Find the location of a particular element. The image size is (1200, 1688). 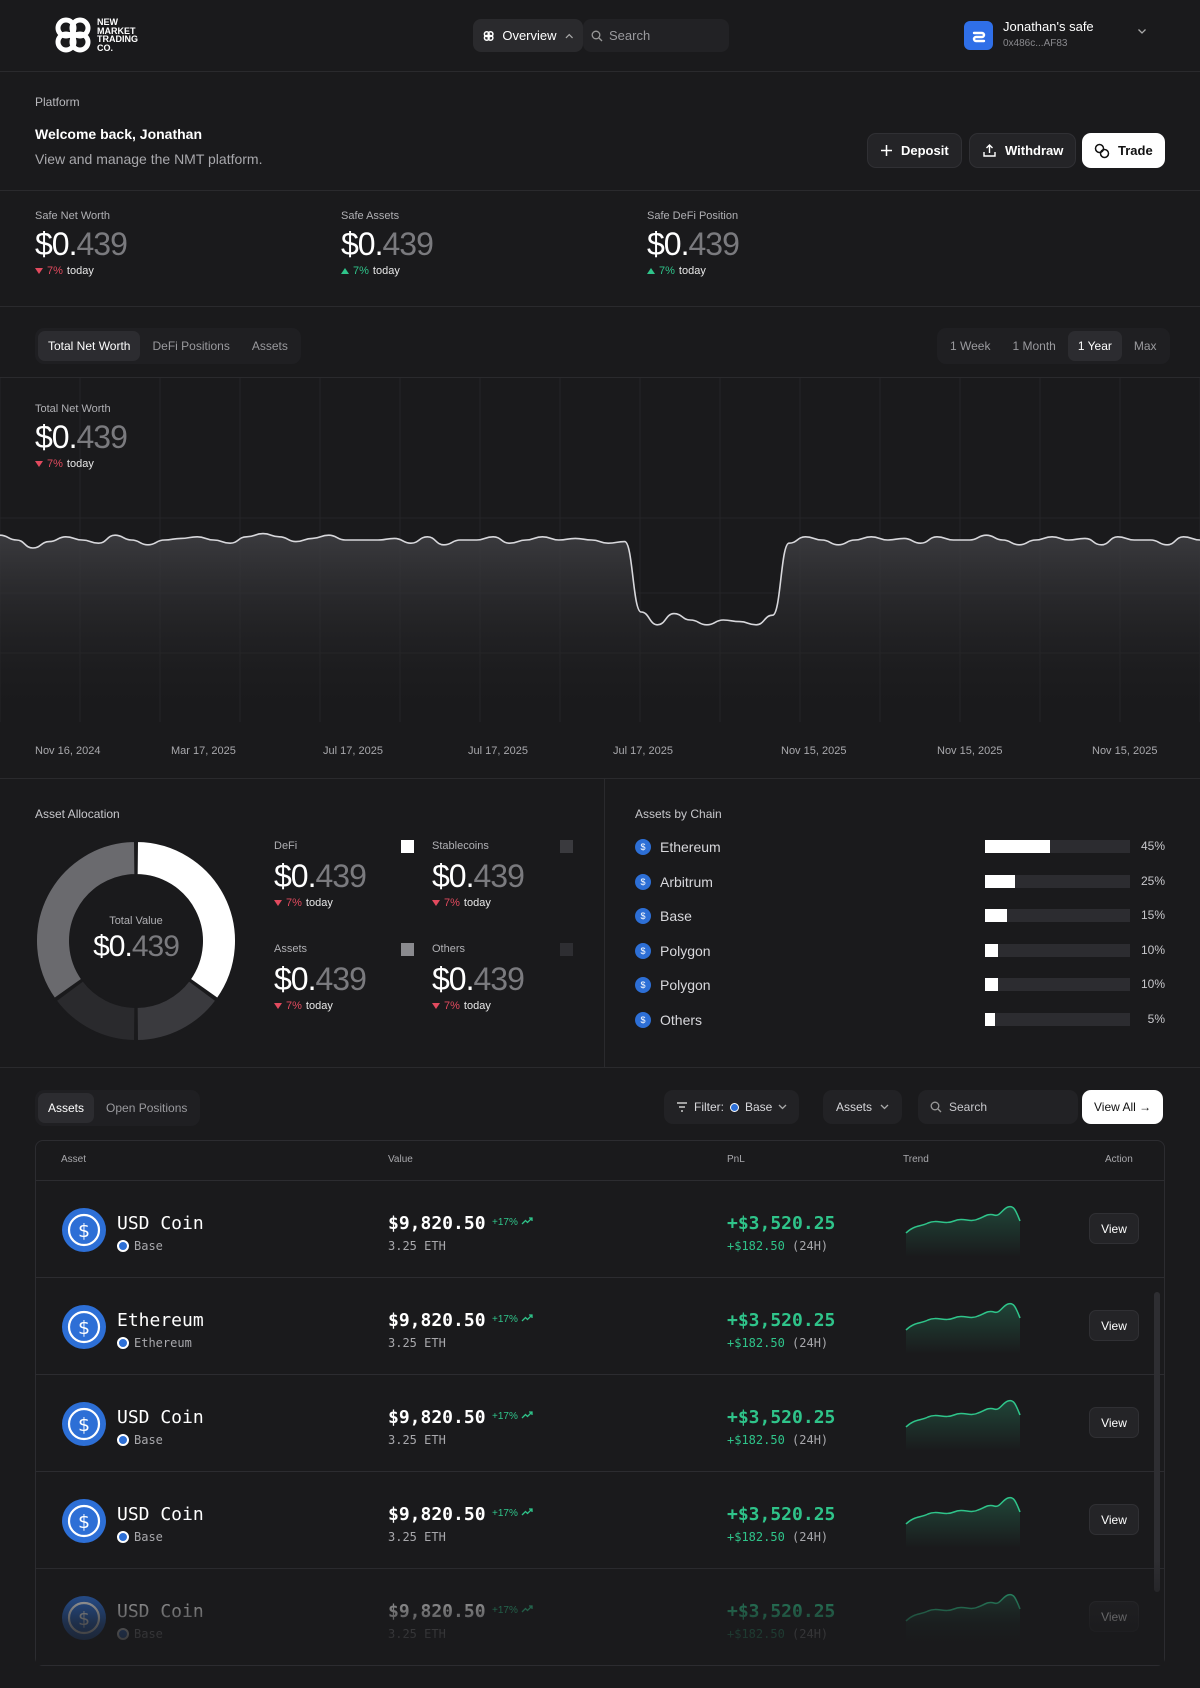

trade-icon is located at coordinates (1102, 150).